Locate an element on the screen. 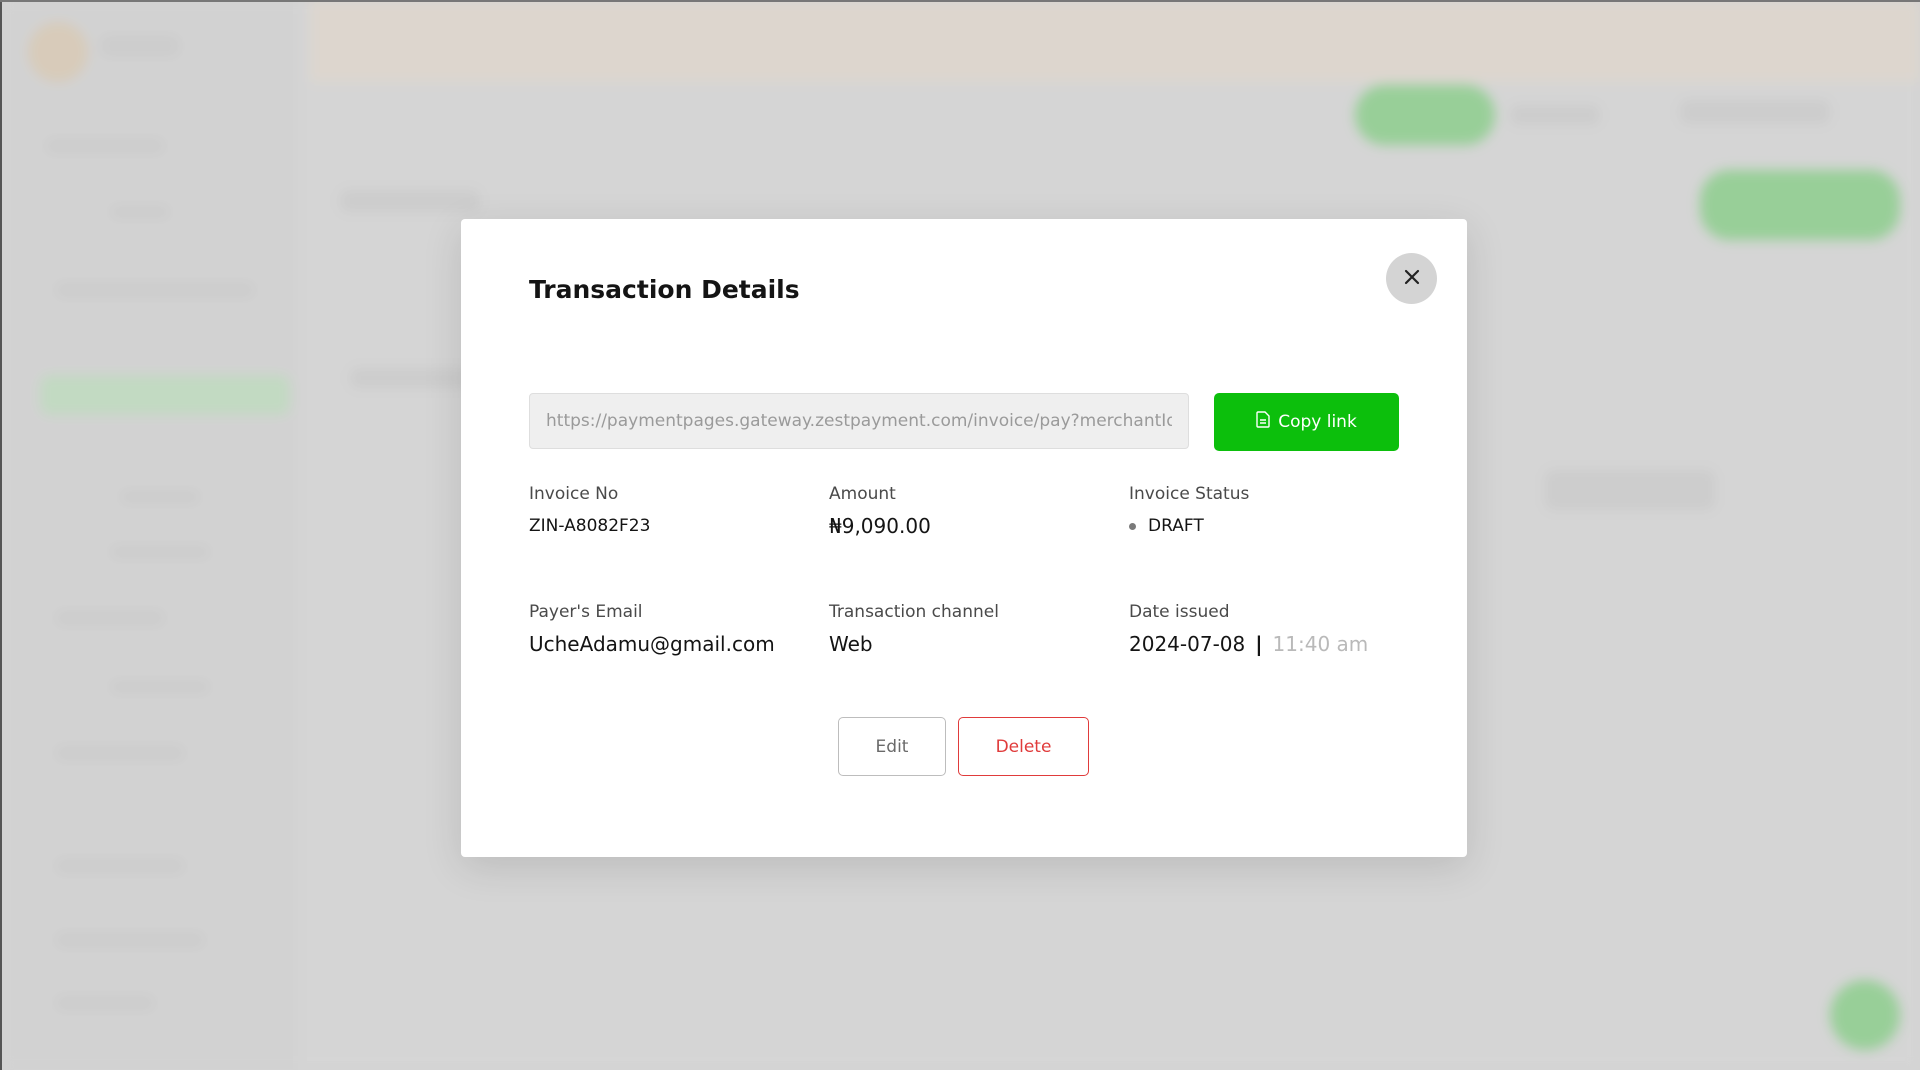  delete-button: Delete is located at coordinates (1023, 746).